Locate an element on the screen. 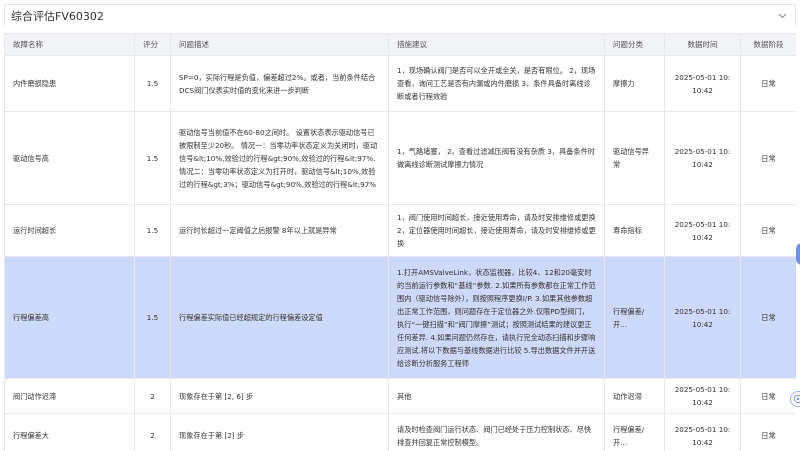 The image size is (800, 451). cell-fault-name: 内件磨损隐患 is located at coordinates (69, 83).